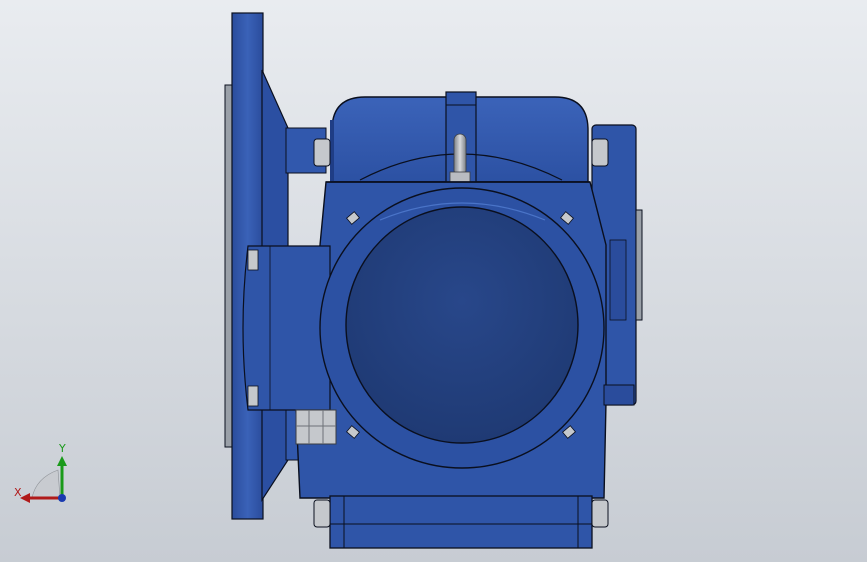 Image resolution: width=867 pixels, height=562 pixels. I want to click on top-housing, so click(459, 137).